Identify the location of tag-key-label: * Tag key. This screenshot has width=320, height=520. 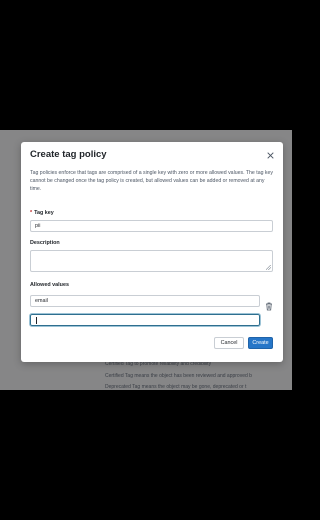
(42, 213).